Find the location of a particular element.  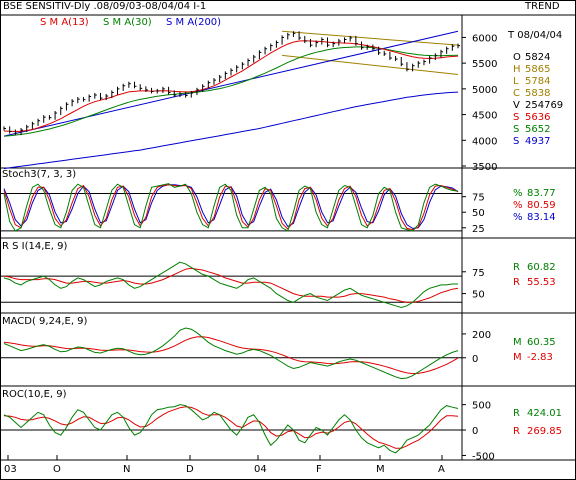

price-tick-label: 6000 is located at coordinates (484, 38).